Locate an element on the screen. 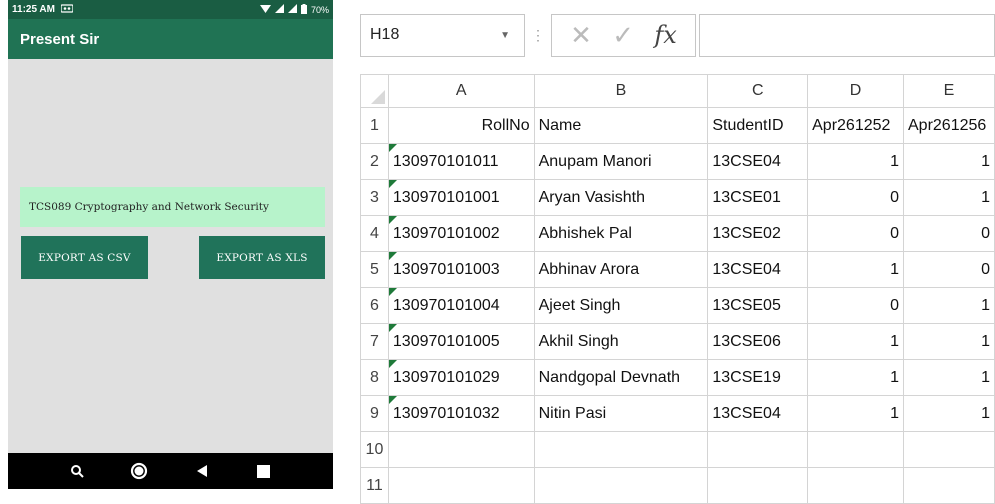  row-header: 2 is located at coordinates (374, 161).